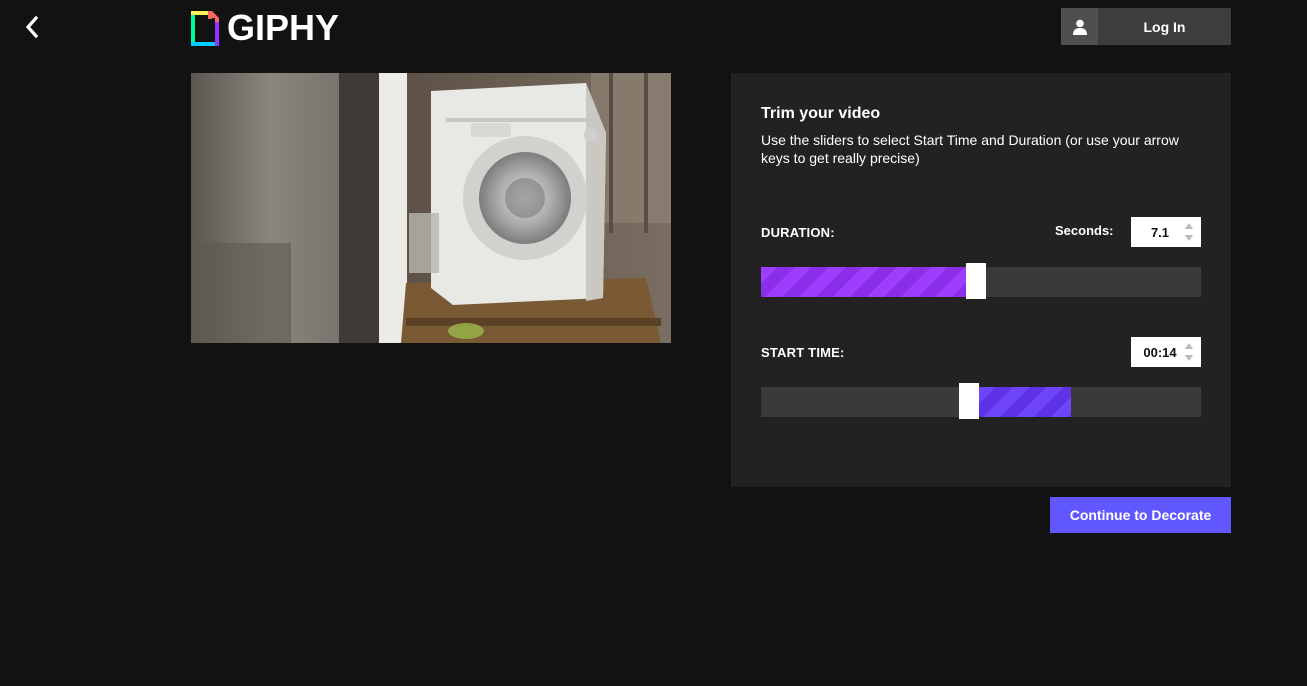 The height and width of the screenshot is (686, 1307). I want to click on duration-seconds-value: 7.1, so click(1160, 232).